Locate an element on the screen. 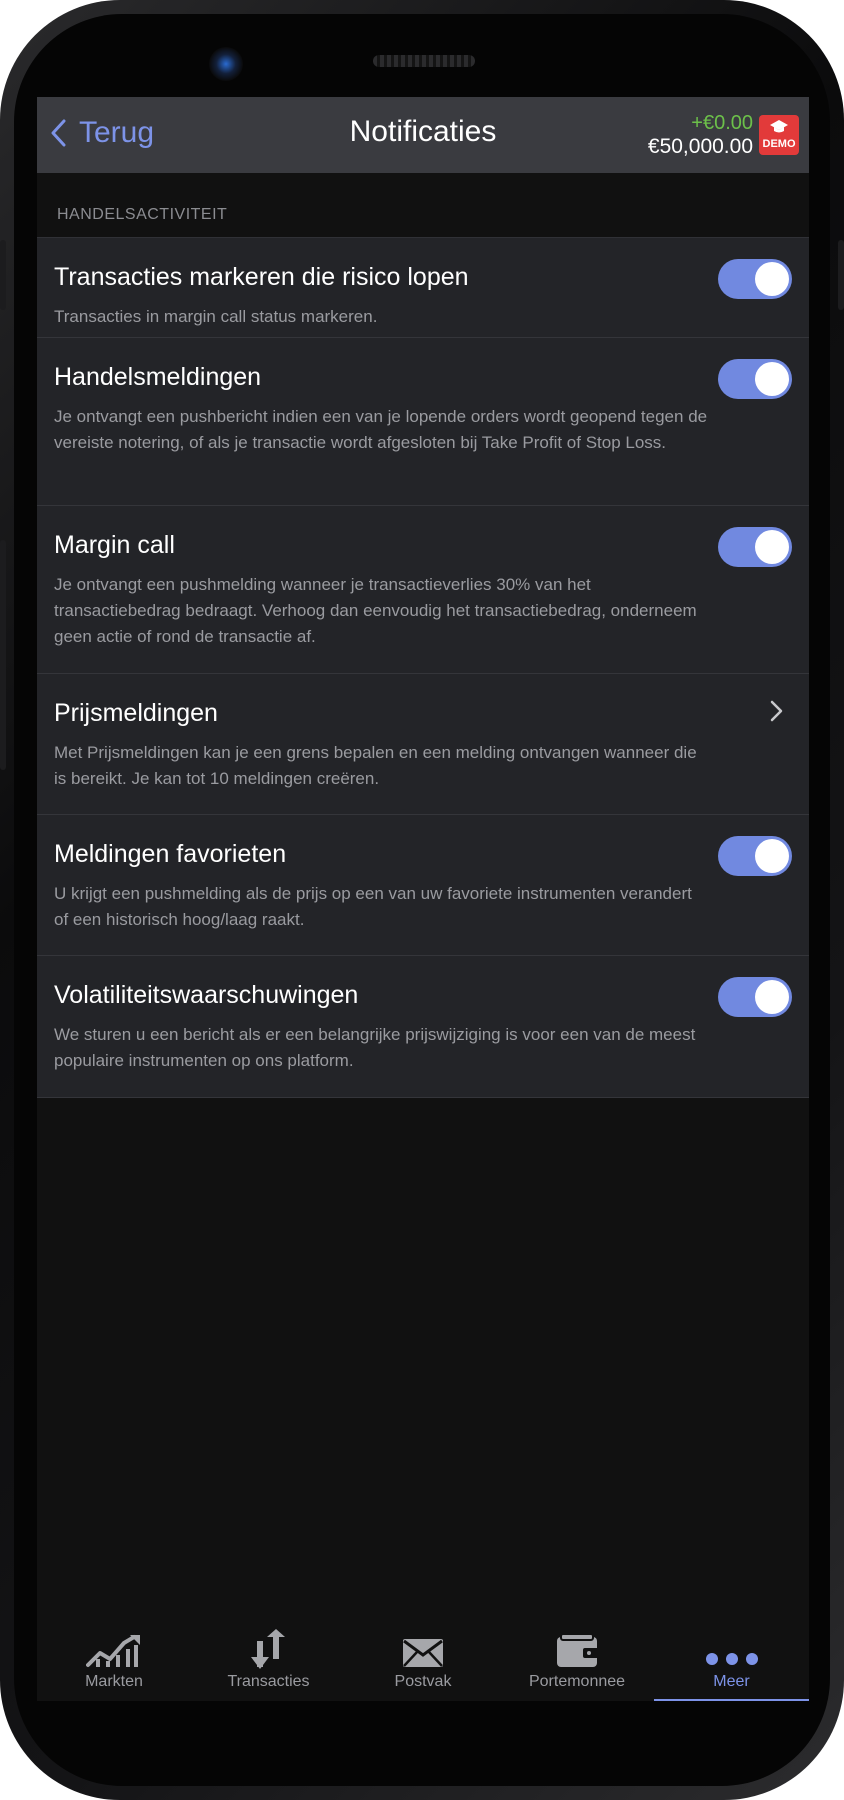  demo-badge: DEMO is located at coordinates (779, 135).